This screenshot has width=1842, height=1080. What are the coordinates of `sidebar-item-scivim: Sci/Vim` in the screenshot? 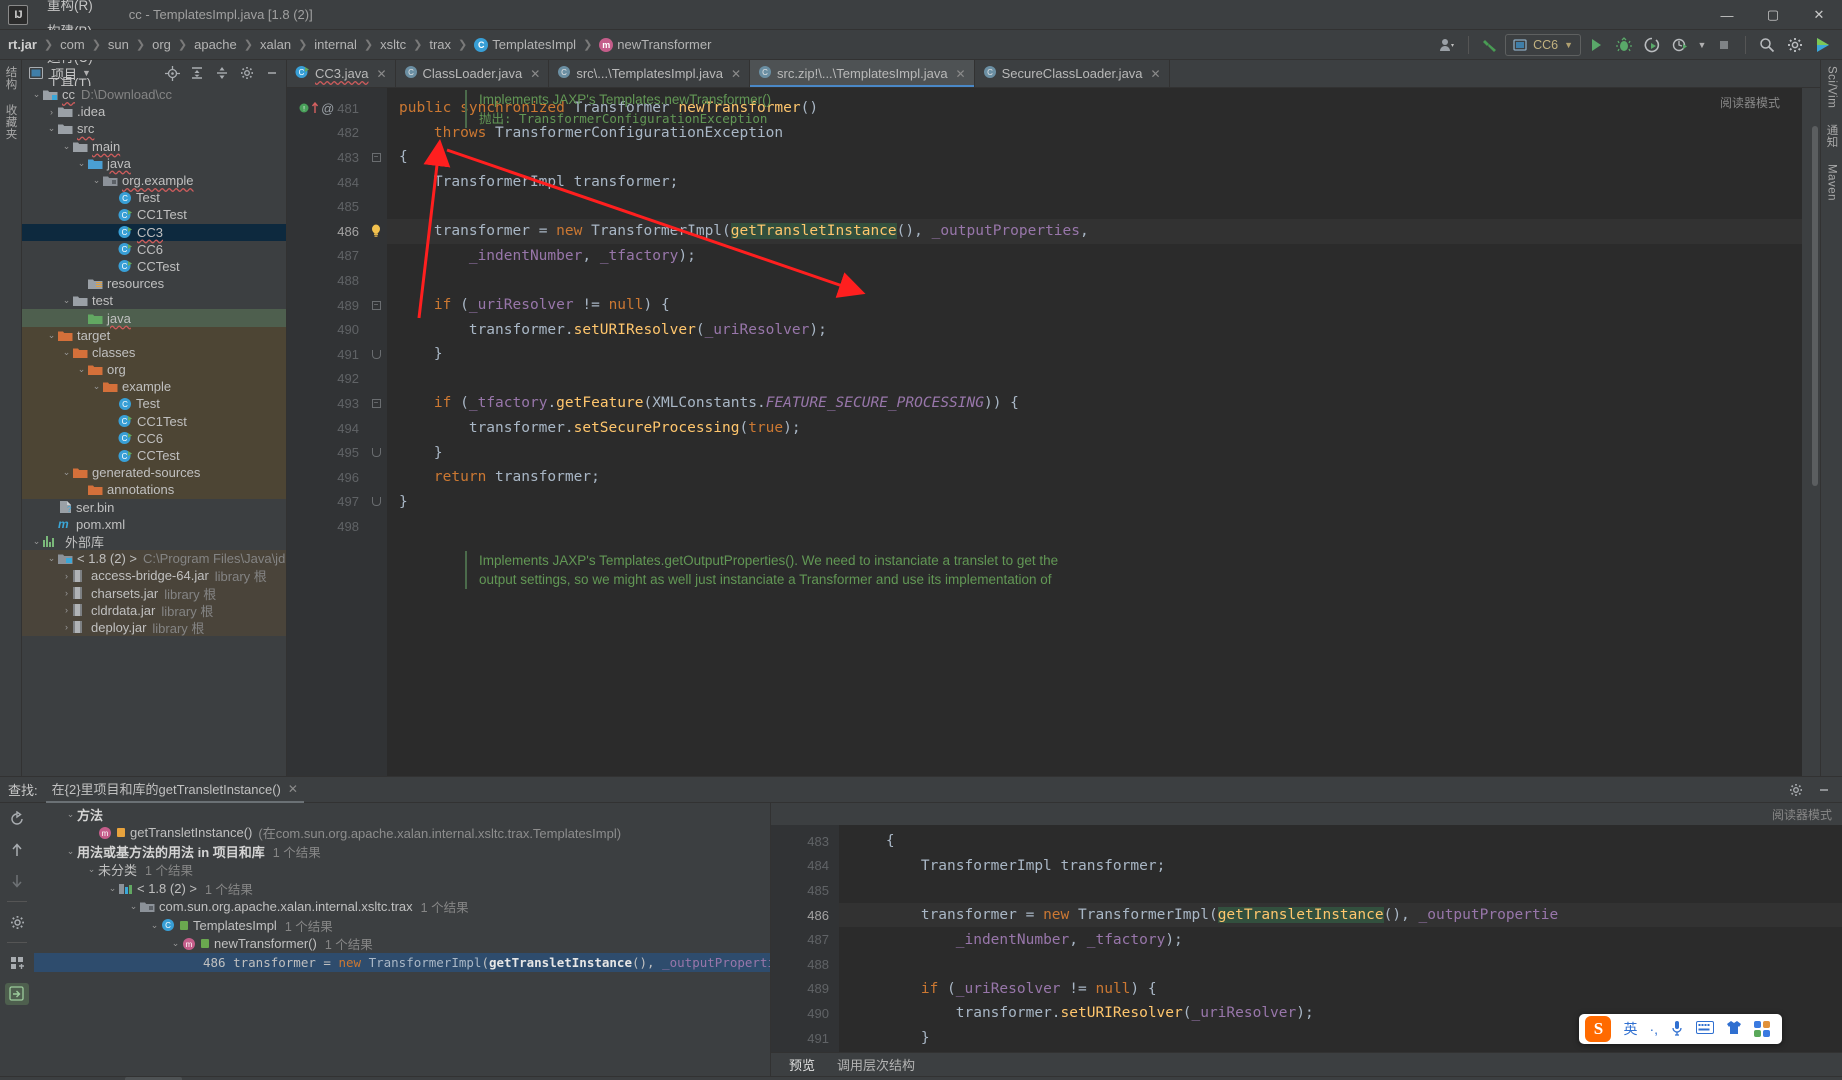 It's located at (1832, 87).